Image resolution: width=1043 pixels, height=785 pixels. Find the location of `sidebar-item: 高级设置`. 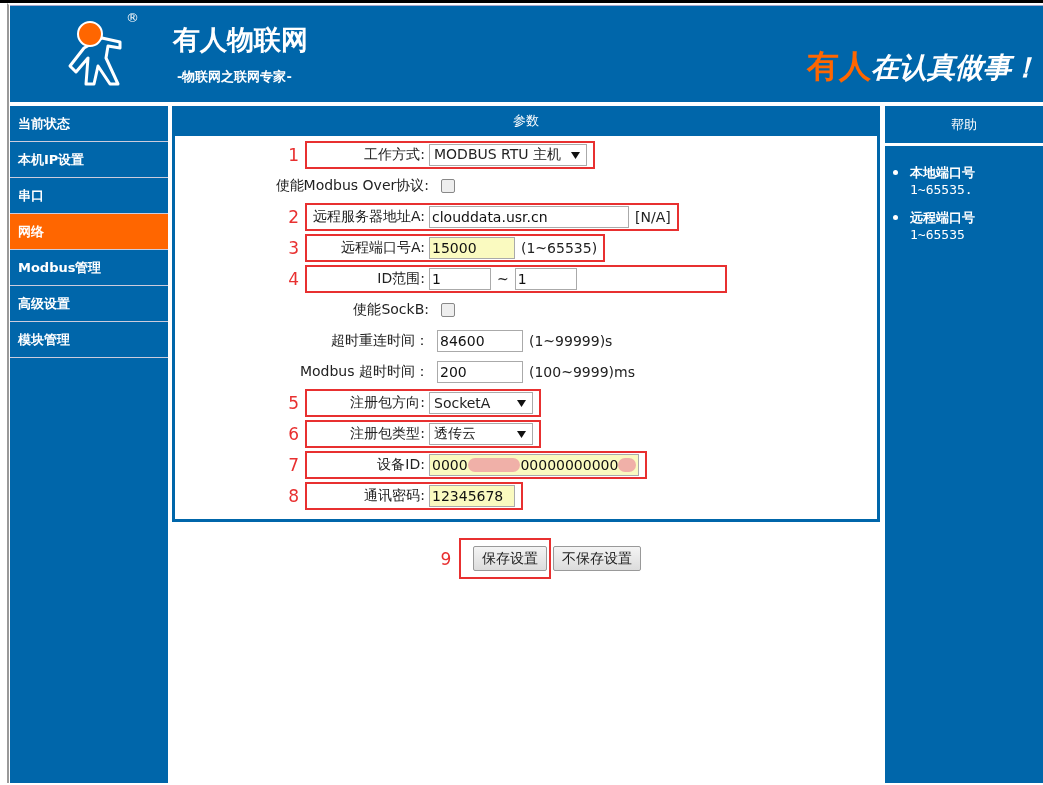

sidebar-item: 高级设置 is located at coordinates (89, 304).